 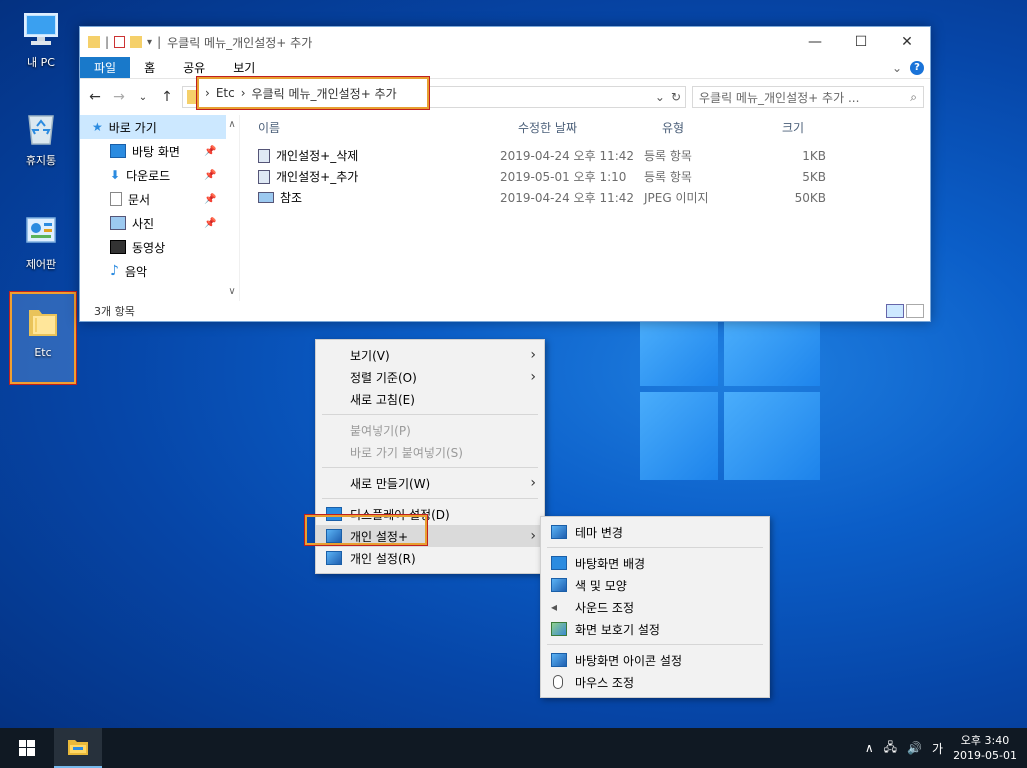 I want to click on menu-item-sort: 정렬 기준(O) ›, so click(x=430, y=377).